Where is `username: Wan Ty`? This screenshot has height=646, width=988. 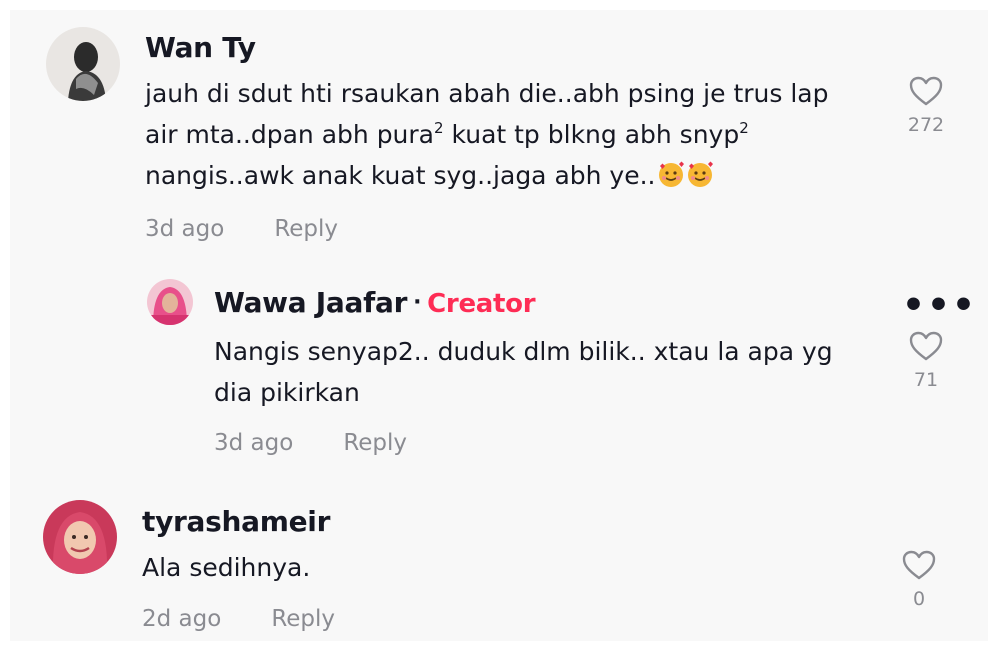
username: Wan Ty is located at coordinates (200, 47).